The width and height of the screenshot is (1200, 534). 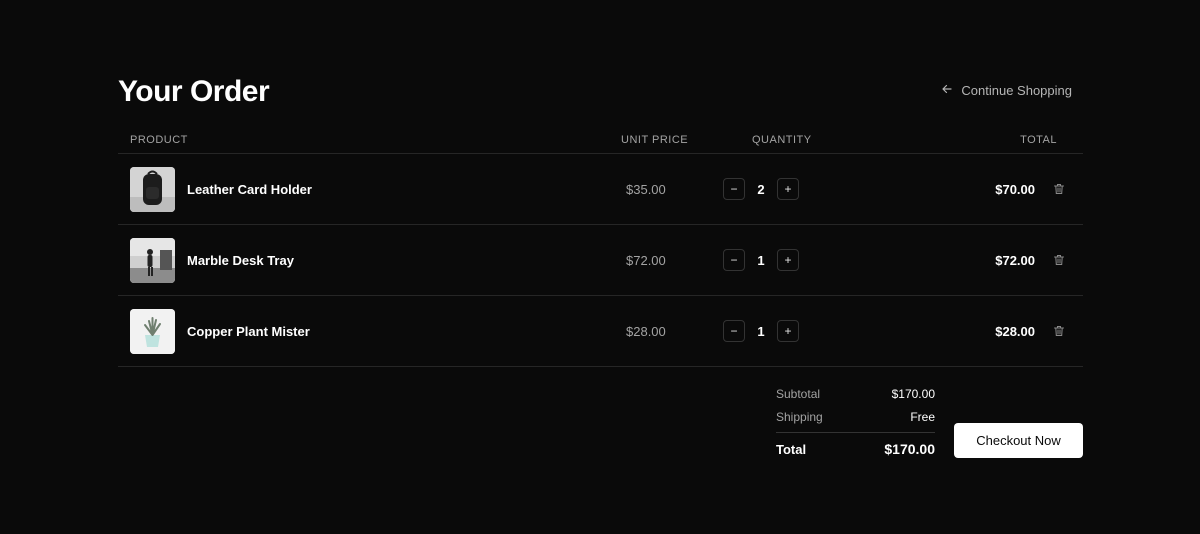 I want to click on unit-price: $72.00, so click(x=646, y=260).